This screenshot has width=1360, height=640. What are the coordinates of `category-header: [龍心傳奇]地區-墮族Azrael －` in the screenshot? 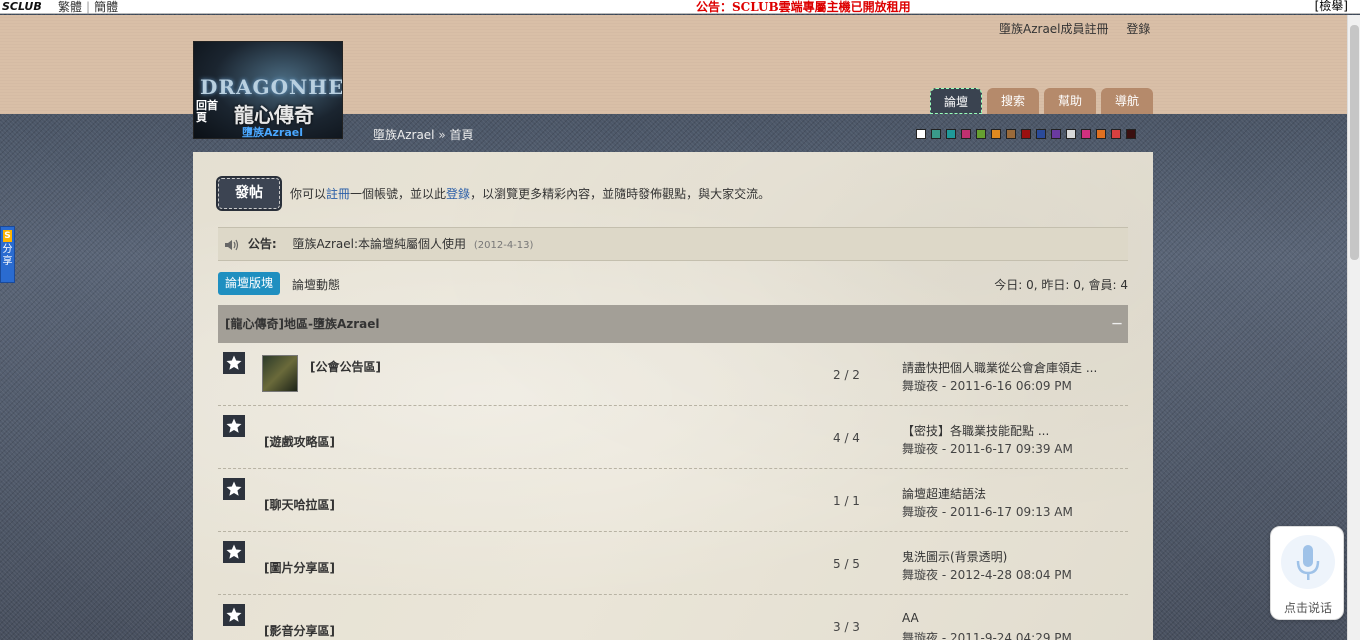 It's located at (673, 324).